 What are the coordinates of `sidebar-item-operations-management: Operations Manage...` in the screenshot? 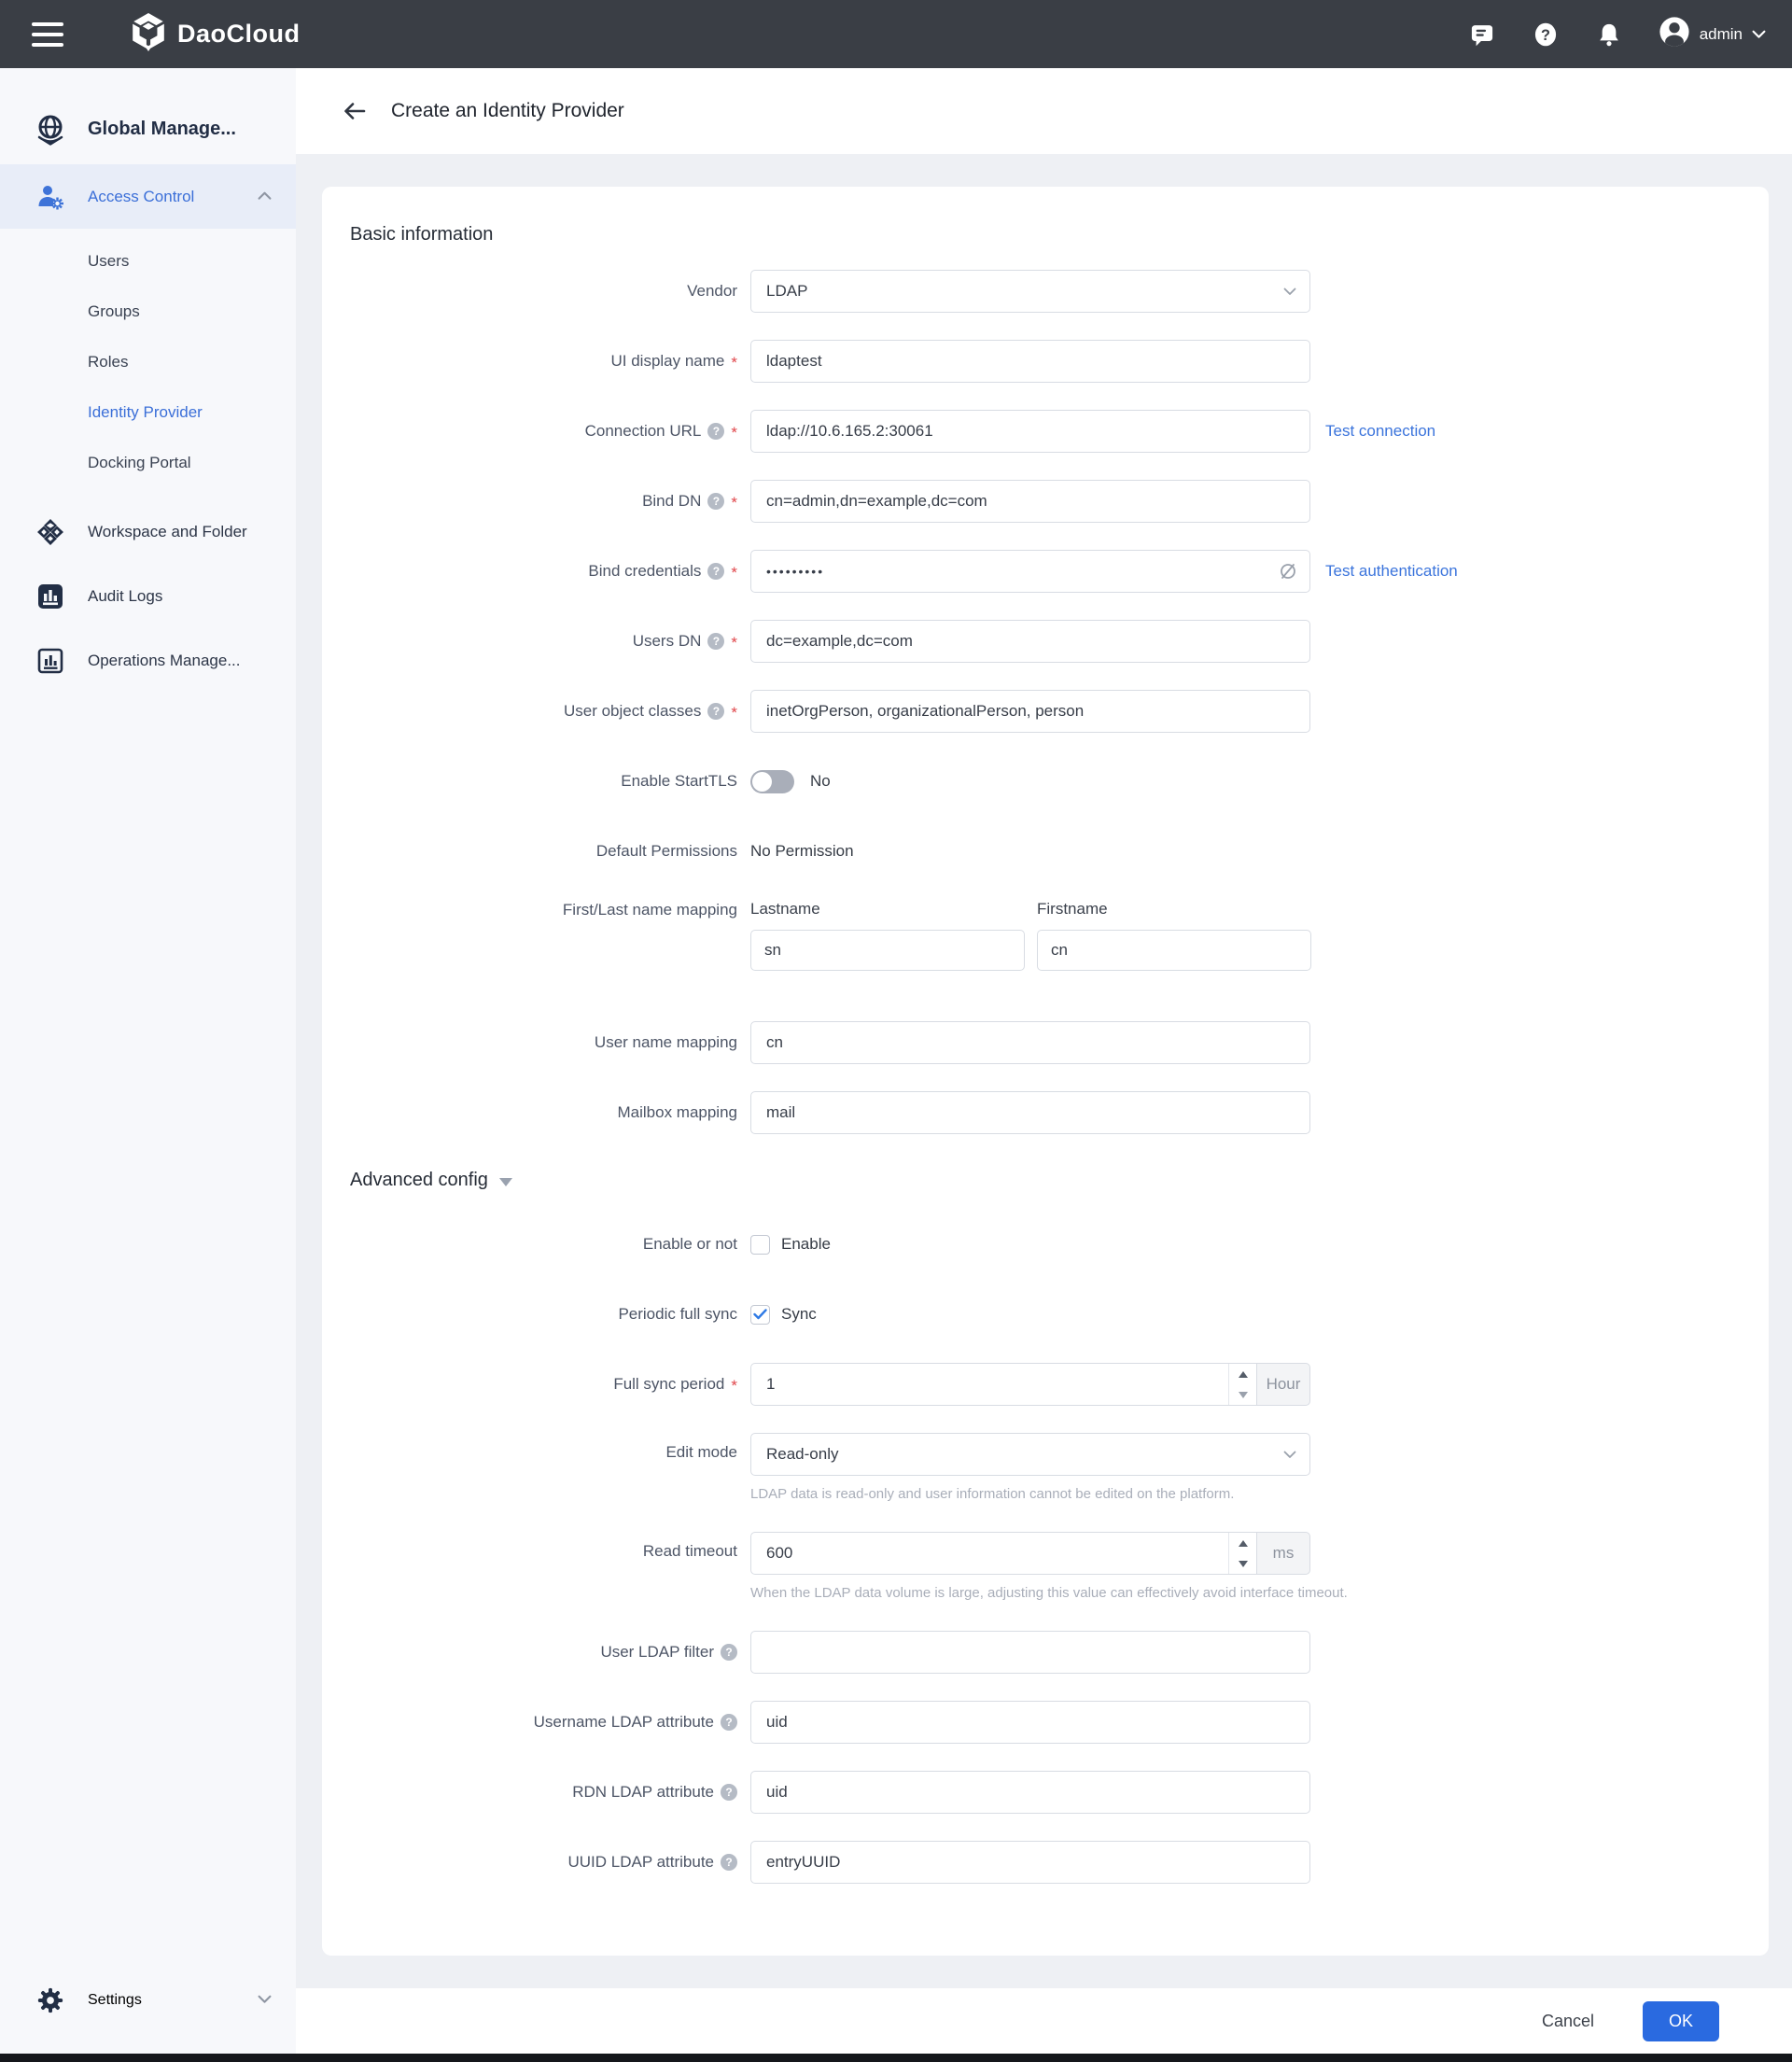 It's located at (148, 660).